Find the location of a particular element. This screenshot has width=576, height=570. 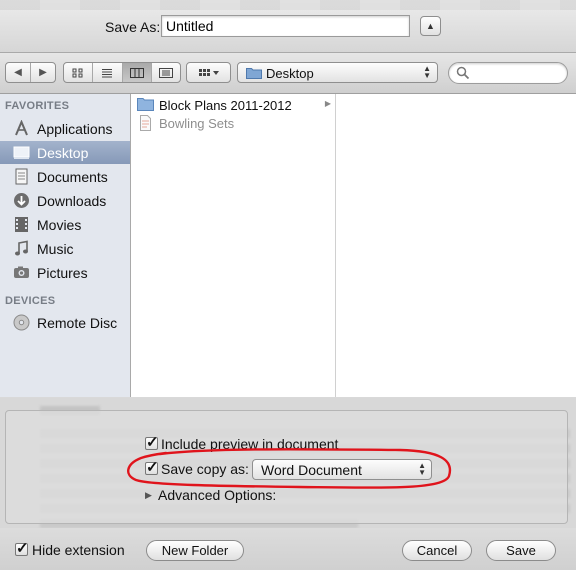

forward-arrow-icon: ▶ is located at coordinates (43, 72).